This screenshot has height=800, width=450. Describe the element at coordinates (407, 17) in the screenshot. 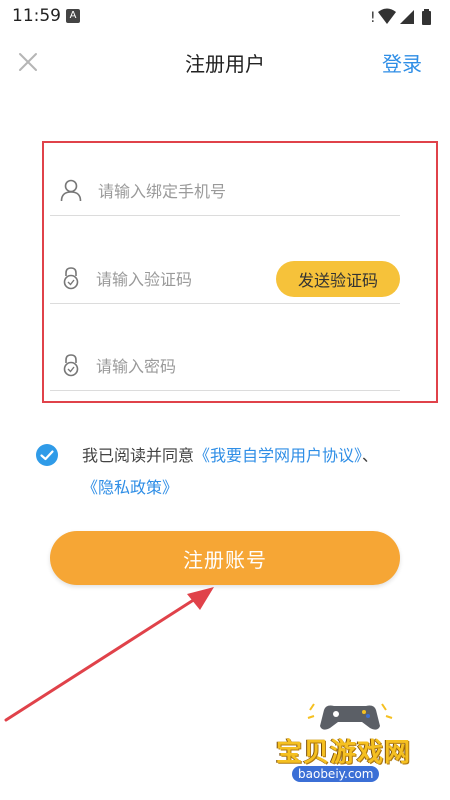

I see `signal-icon` at that location.